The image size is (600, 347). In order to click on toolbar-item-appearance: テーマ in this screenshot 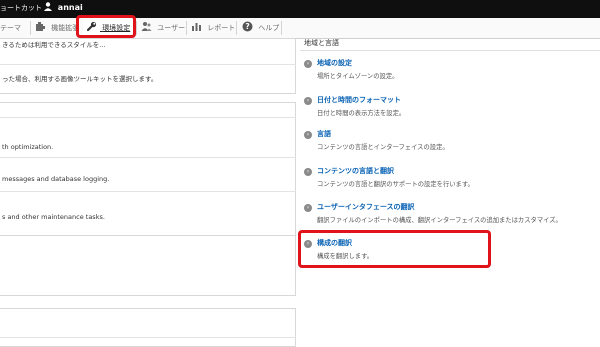, I will do `click(10, 28)`.